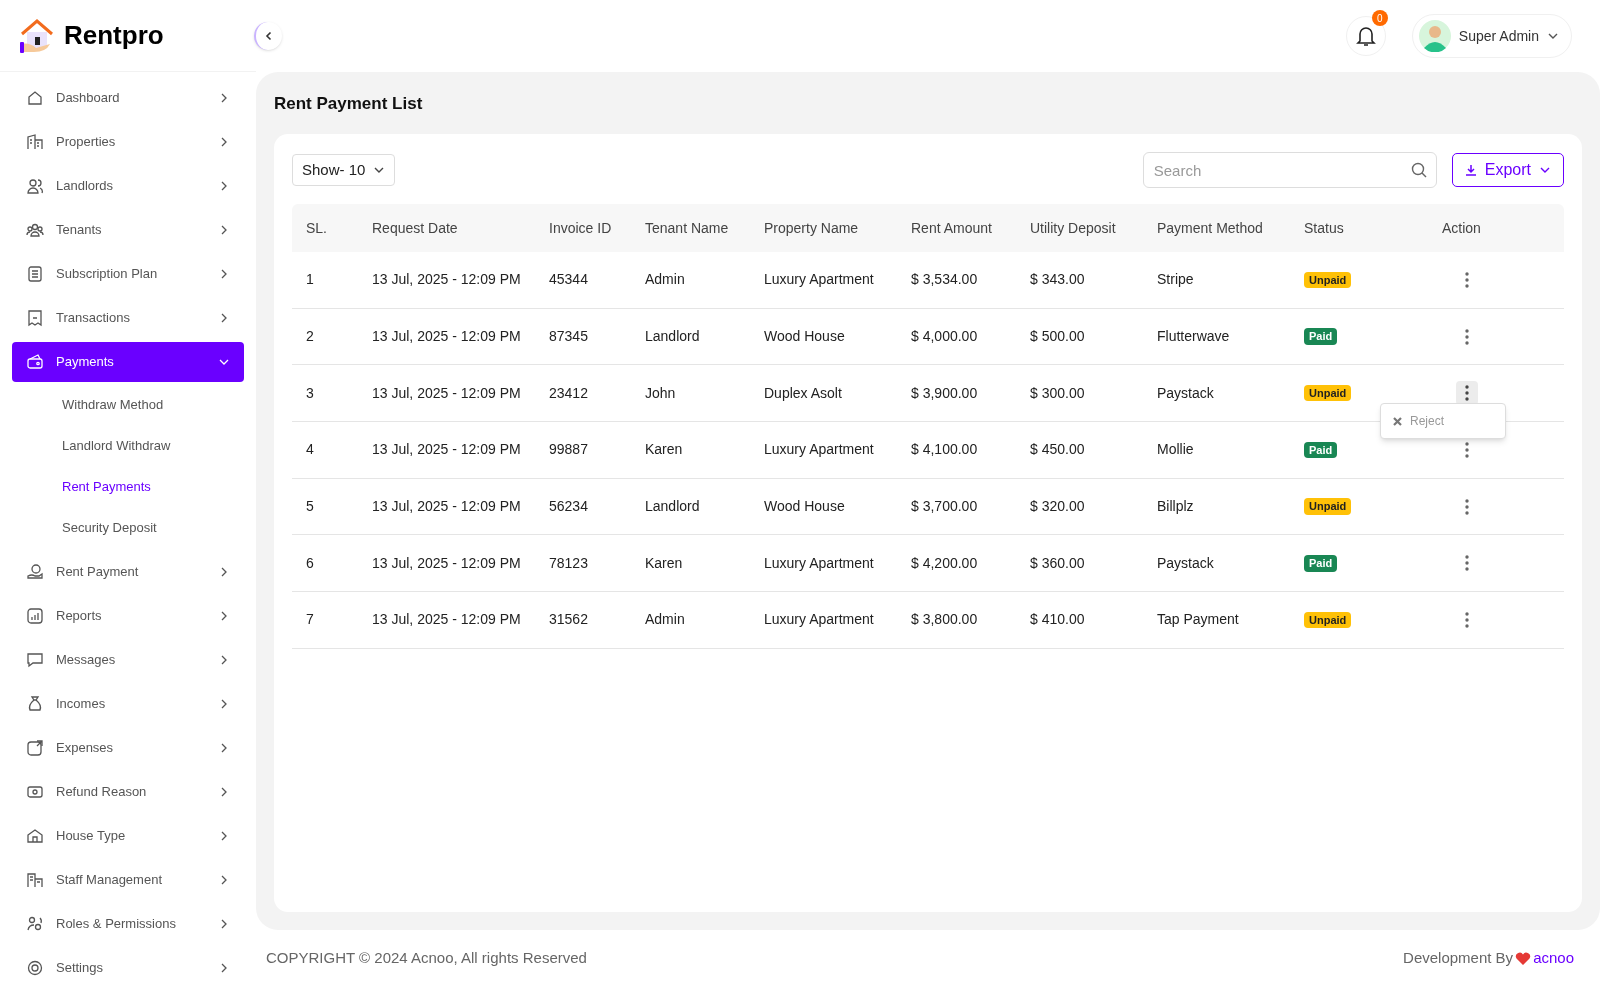 This screenshot has height=987, width=1600. What do you see at coordinates (1458, 958) in the screenshot?
I see `credit-text: Development By` at bounding box center [1458, 958].